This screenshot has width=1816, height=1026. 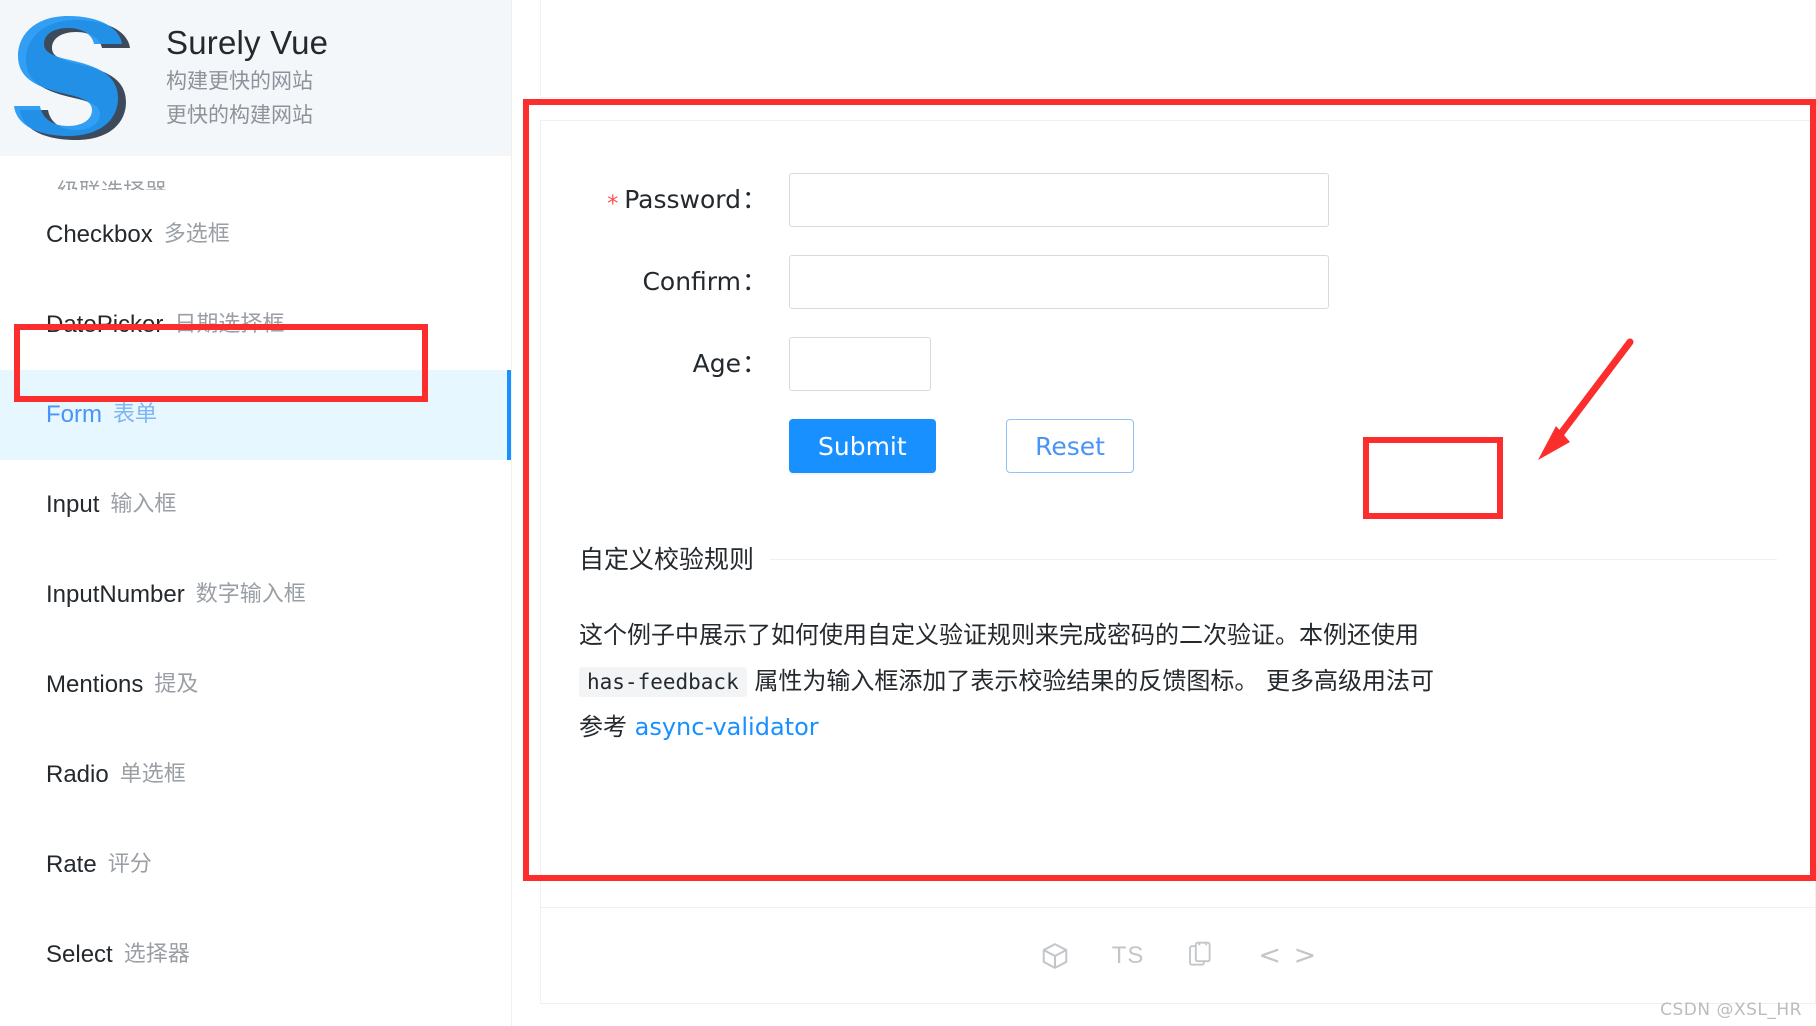 I want to click on age-input, so click(x=860, y=364).